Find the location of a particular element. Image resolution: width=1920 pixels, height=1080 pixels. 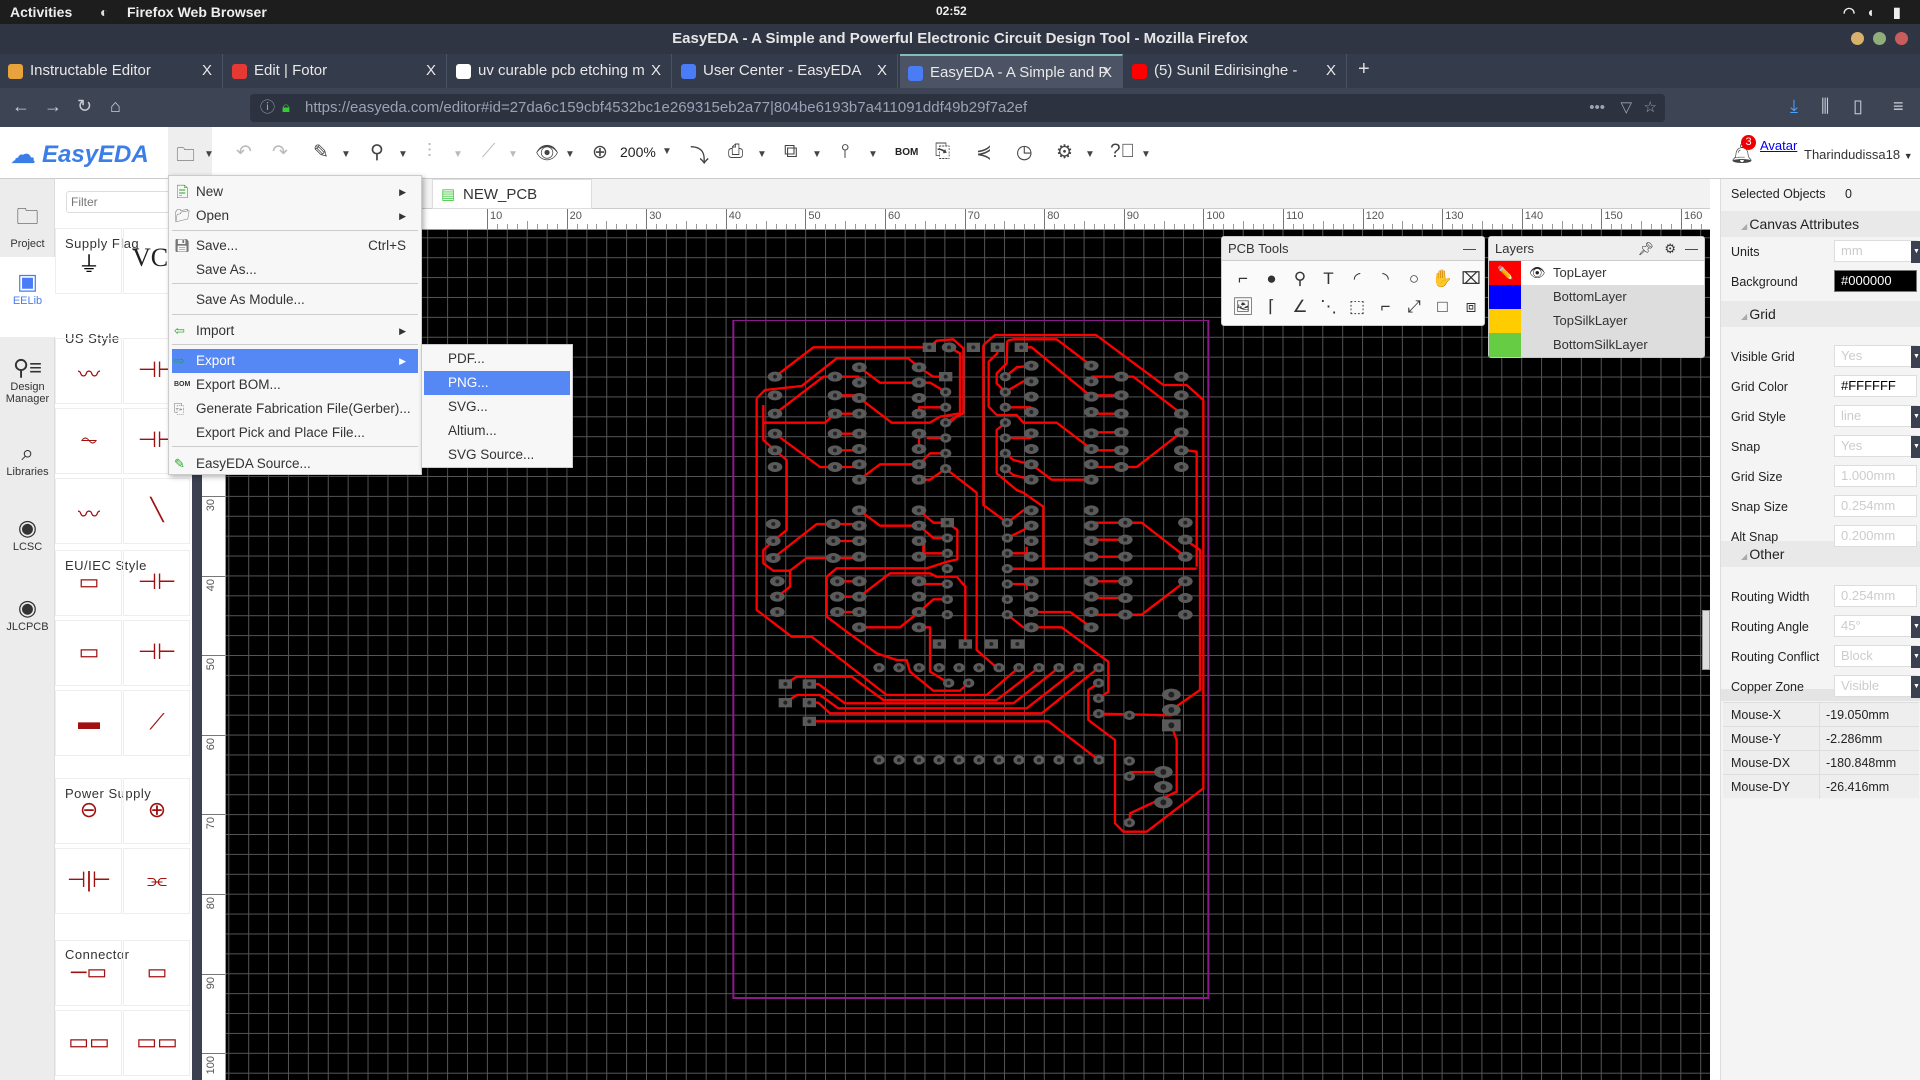

layers-header: Layers 📌︎ ⚙ — is located at coordinates (1596, 249).